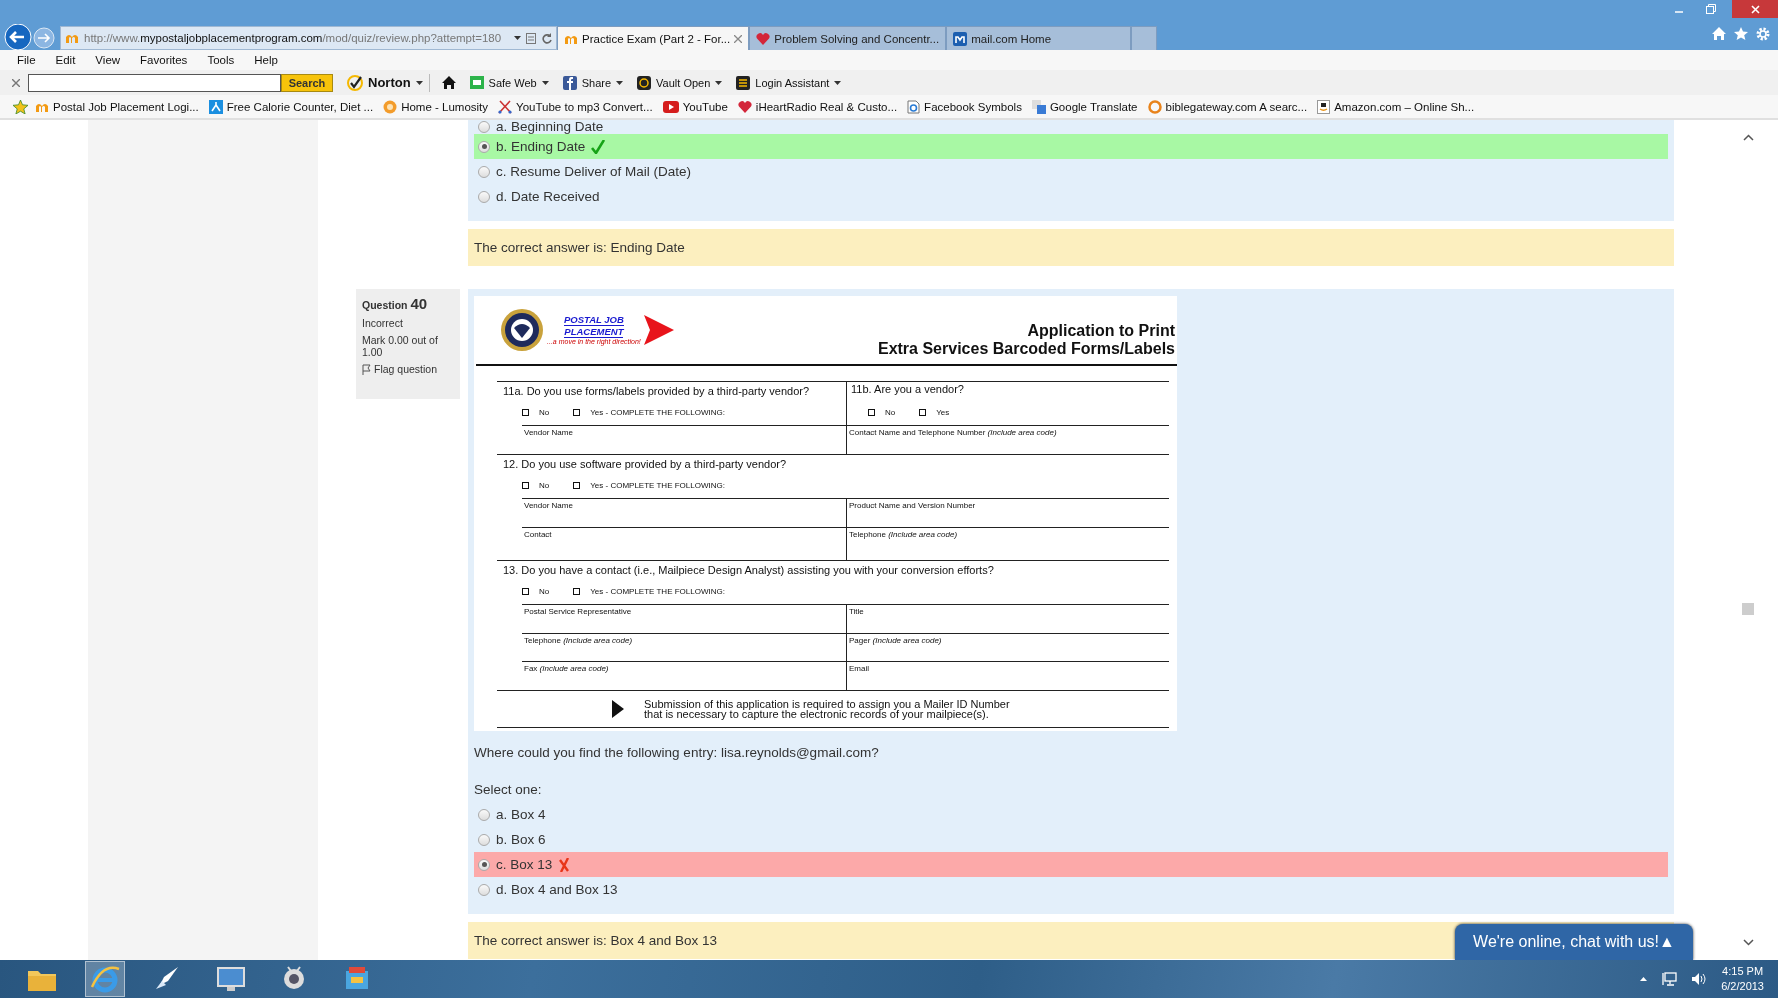  What do you see at coordinates (1763, 34) in the screenshot?
I see `settings-icon` at bounding box center [1763, 34].